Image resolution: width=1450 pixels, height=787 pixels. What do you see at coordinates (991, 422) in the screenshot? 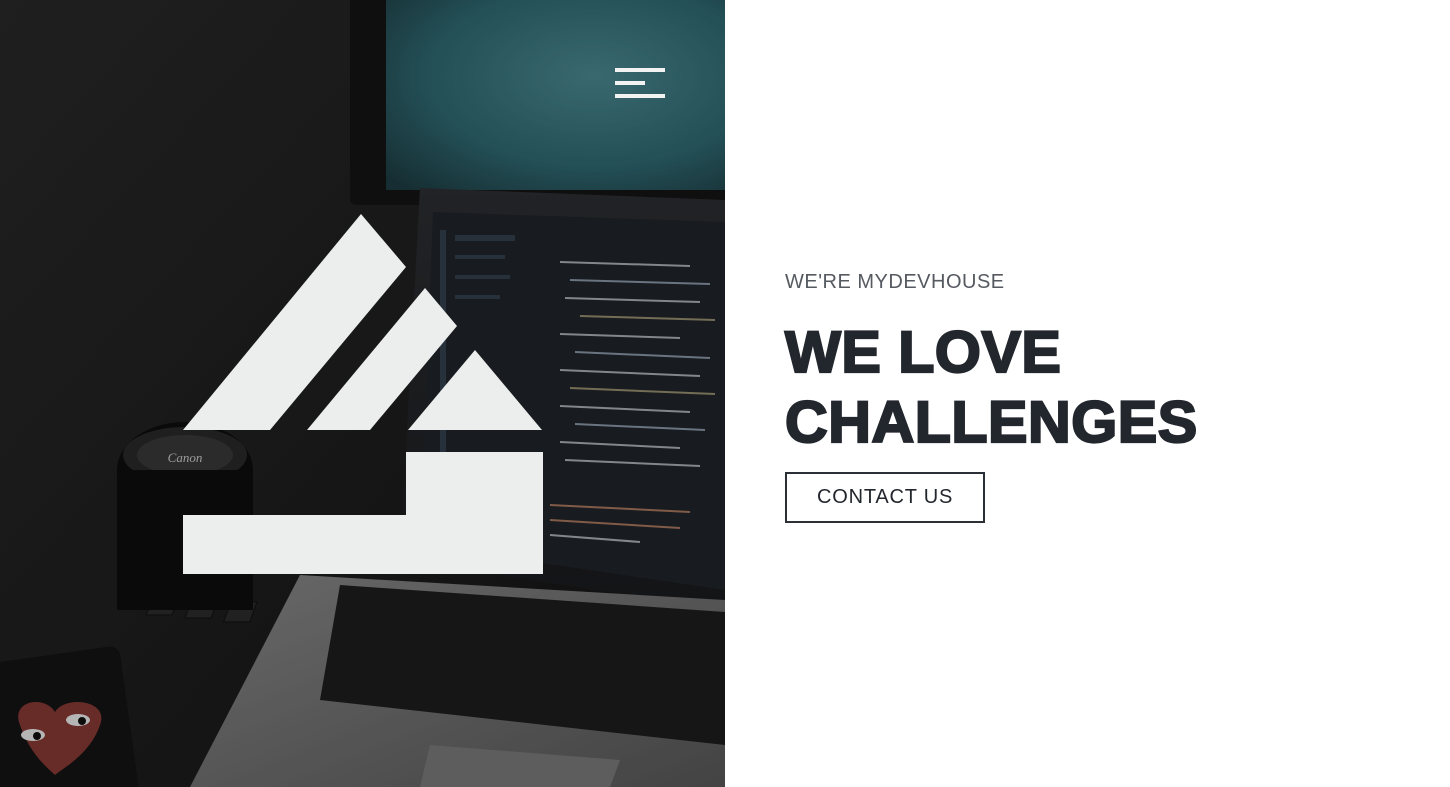
I see `headline-line-2: CHALLENGES` at bounding box center [991, 422].